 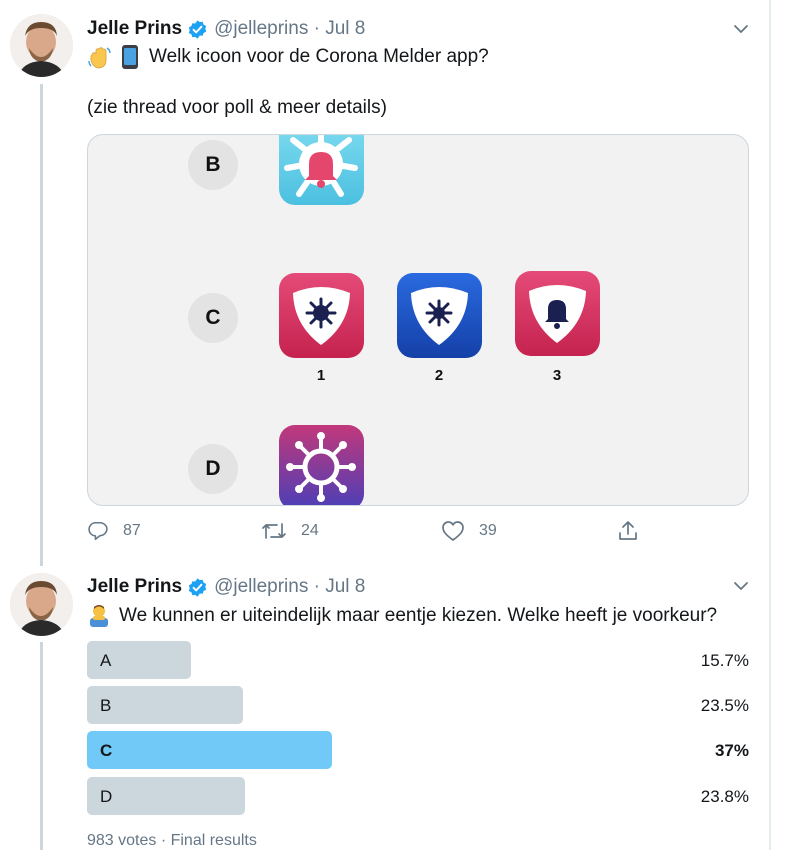 What do you see at coordinates (114, 531) in the screenshot?
I see `reply-button: 87` at bounding box center [114, 531].